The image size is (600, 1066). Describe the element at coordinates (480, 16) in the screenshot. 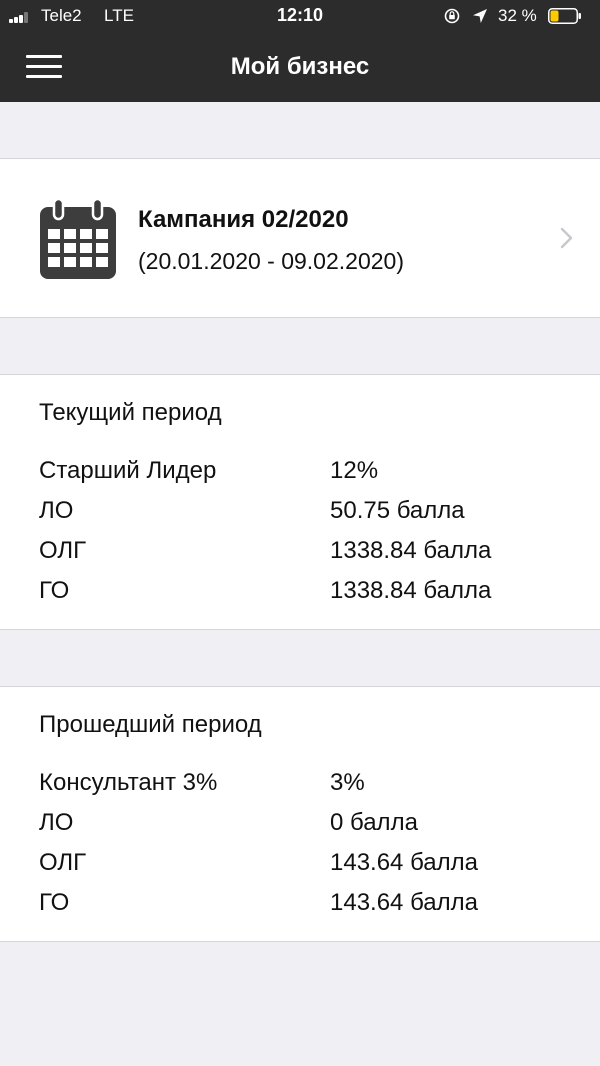

I see `location-icon` at that location.